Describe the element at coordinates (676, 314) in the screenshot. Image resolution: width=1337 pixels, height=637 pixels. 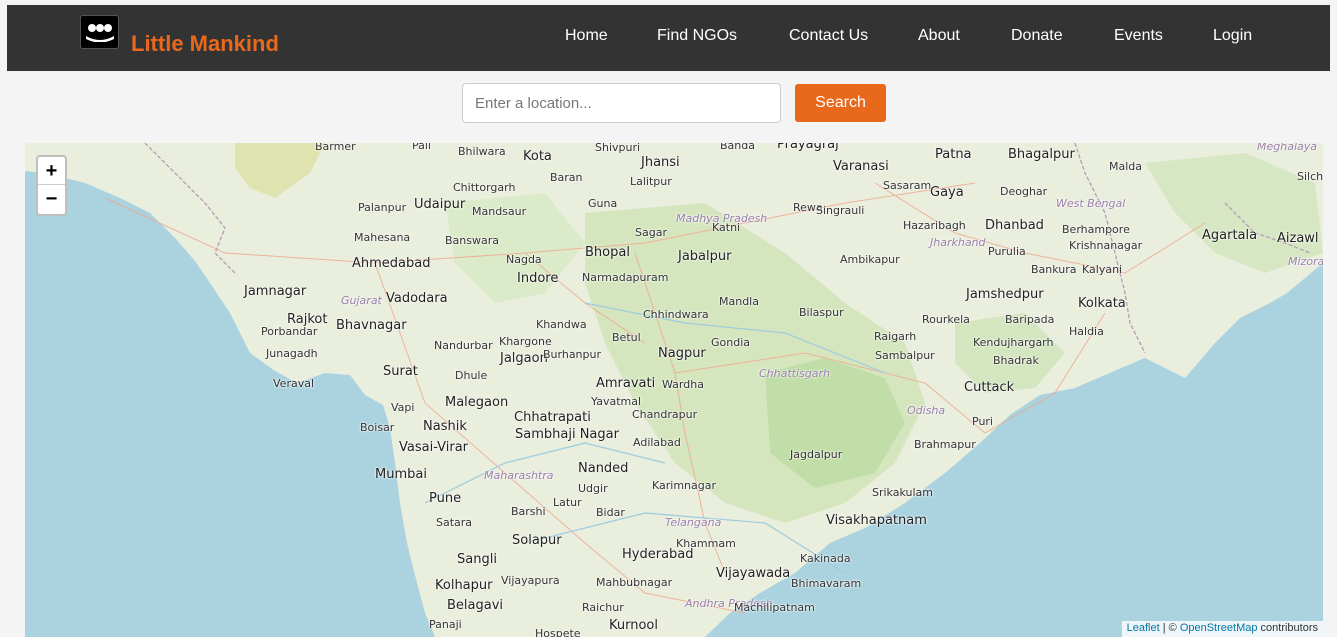
I see `map-label: Chhindwara` at that location.